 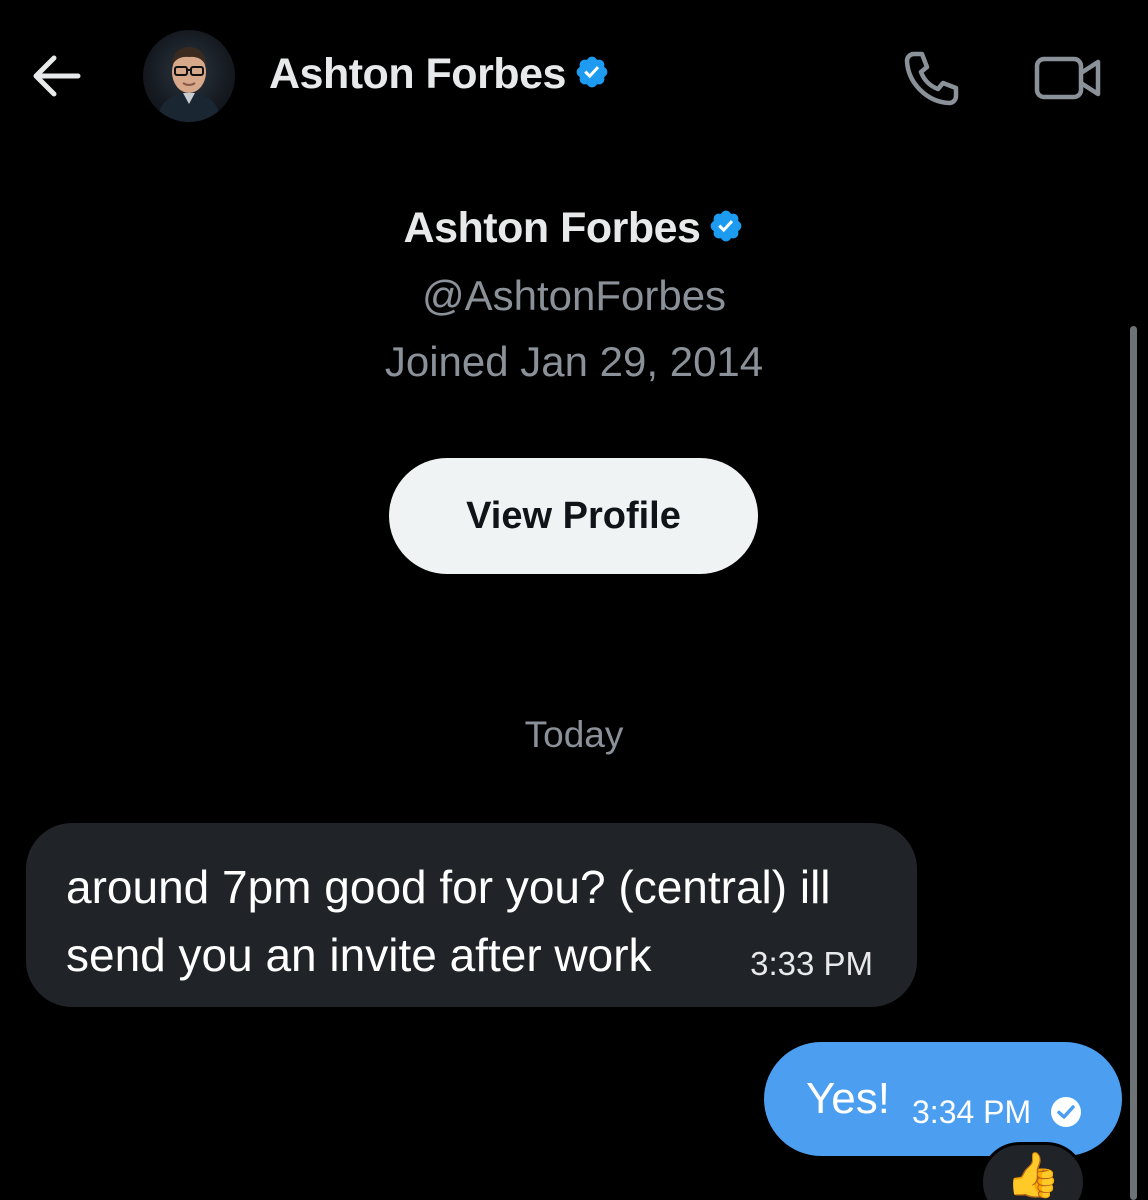 I want to click on call-button, so click(x=931, y=78).